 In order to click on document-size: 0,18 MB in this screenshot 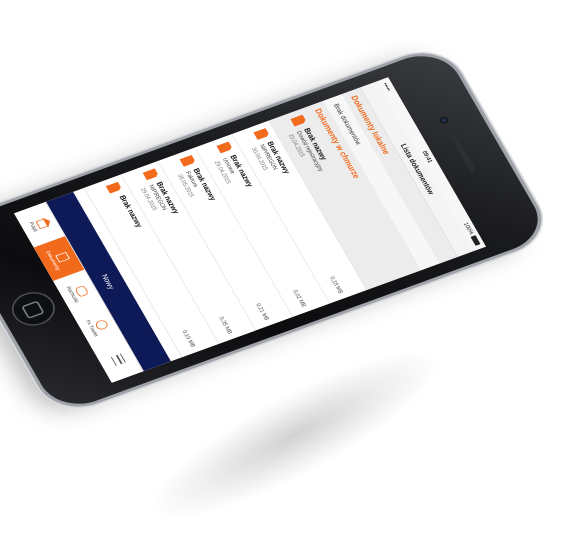, I will do `click(336, 285)`.